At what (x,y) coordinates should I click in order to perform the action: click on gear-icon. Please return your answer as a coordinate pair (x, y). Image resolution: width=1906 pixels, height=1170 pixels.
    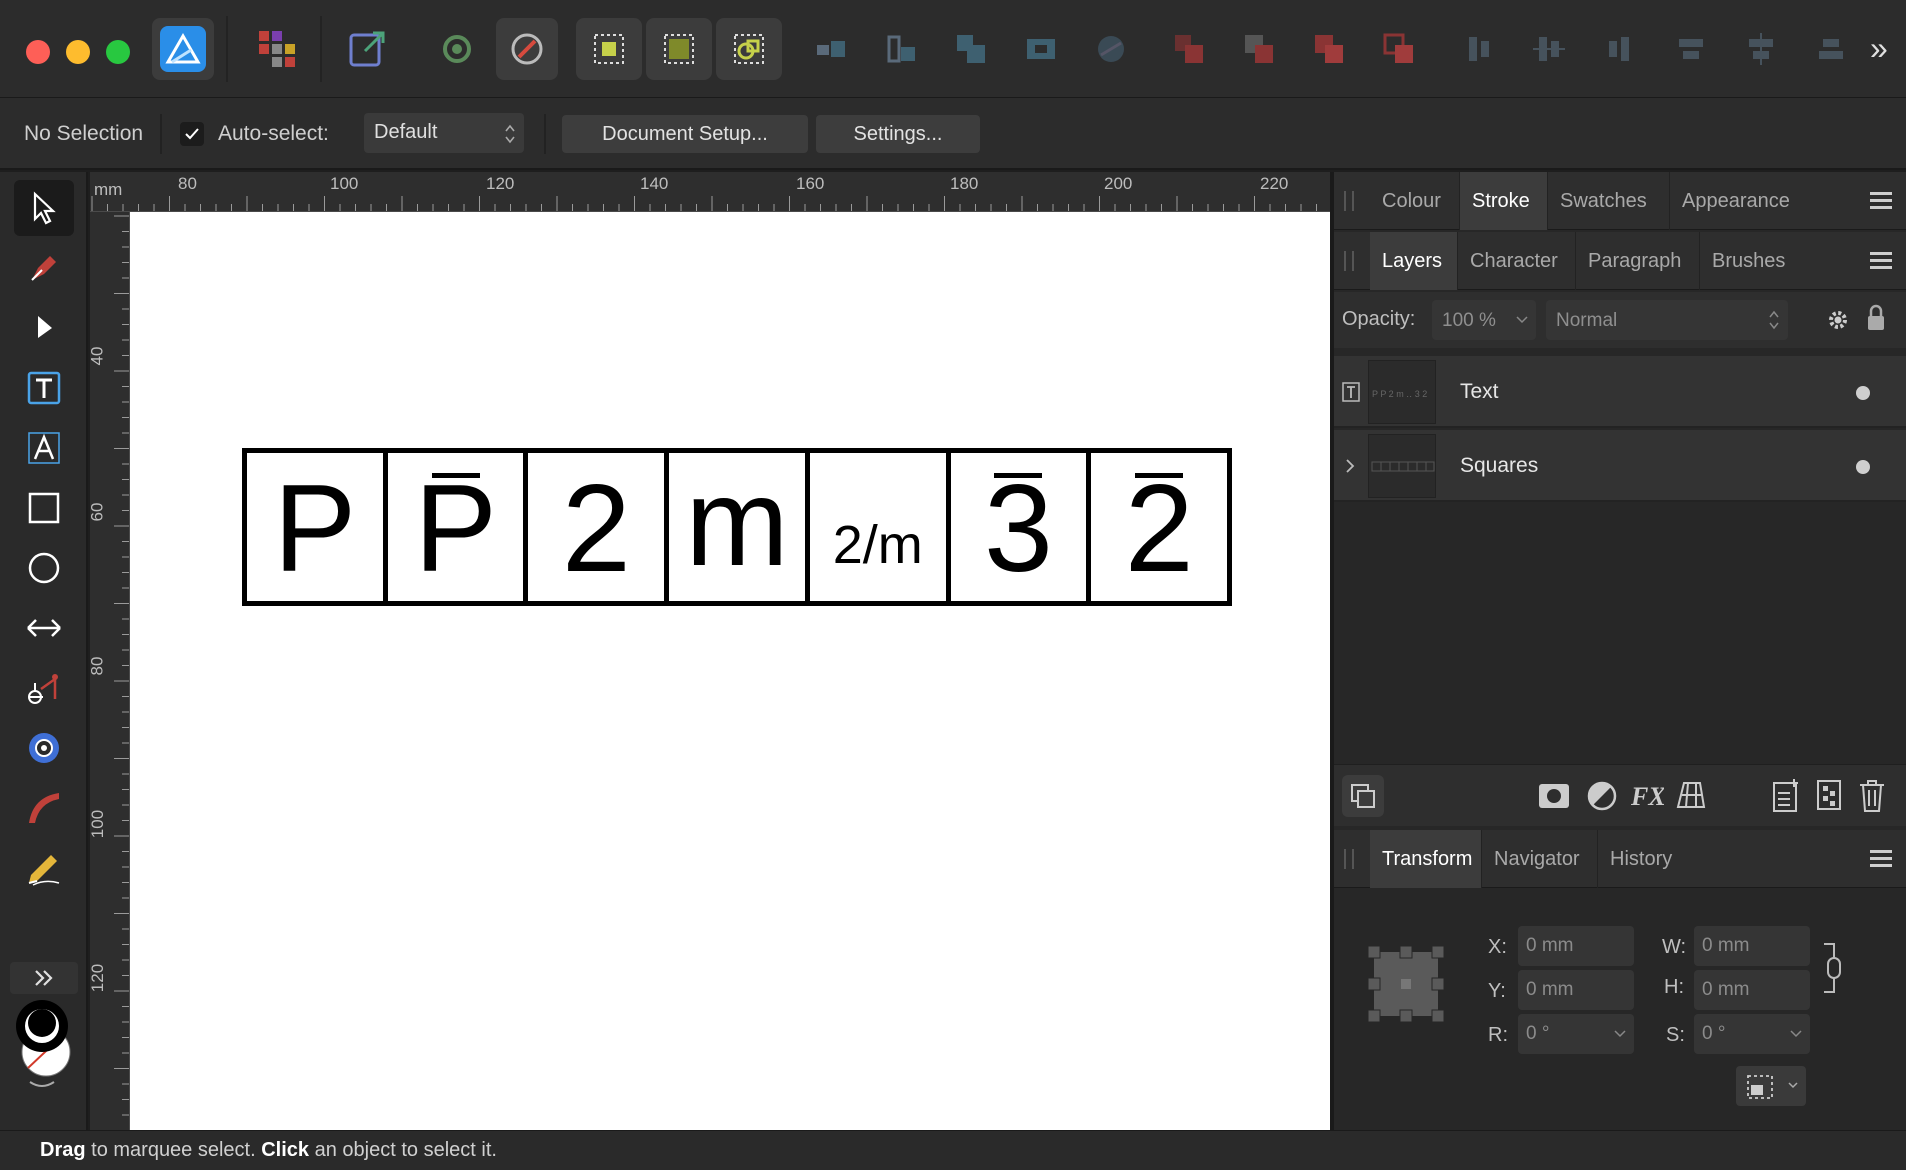
    Looking at the image, I should click on (1838, 320).